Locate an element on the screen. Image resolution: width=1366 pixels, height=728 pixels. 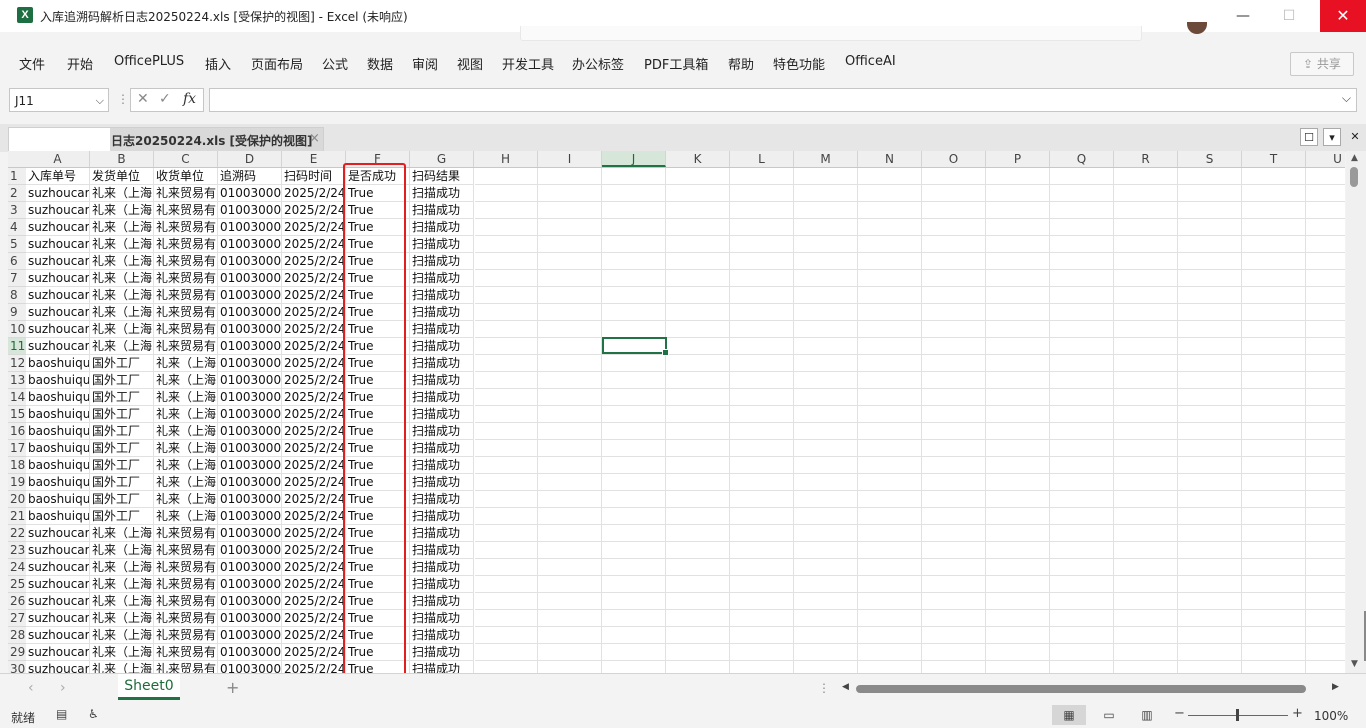
column-header-d: D is located at coordinates (250, 159).